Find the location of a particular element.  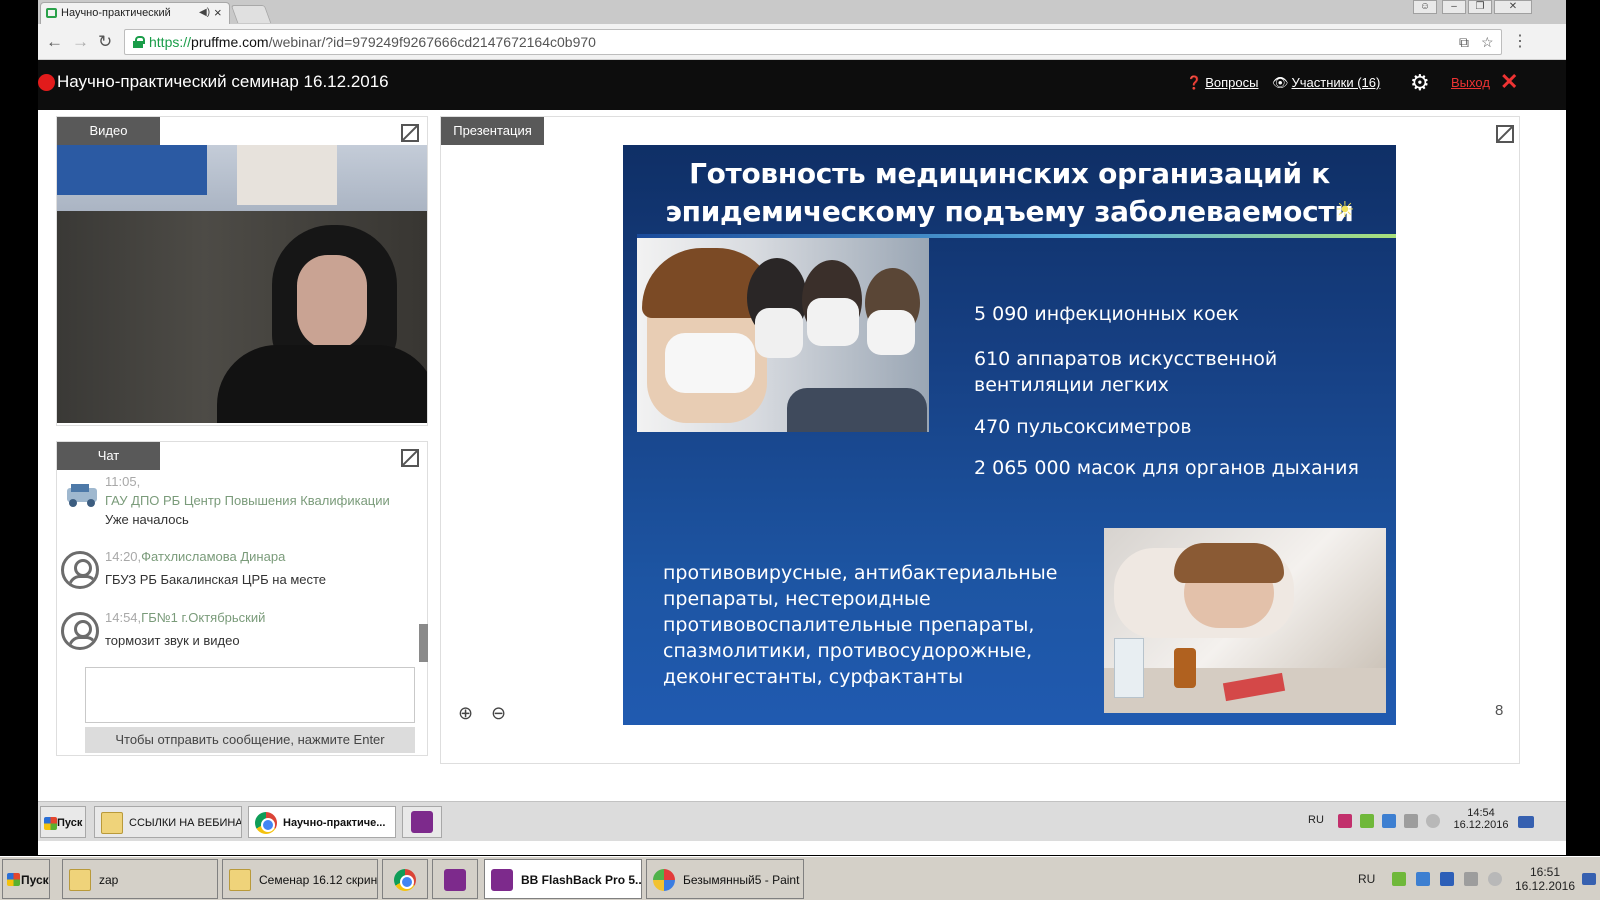

chat-author: Фатхлисламова Динара is located at coordinates (213, 556).